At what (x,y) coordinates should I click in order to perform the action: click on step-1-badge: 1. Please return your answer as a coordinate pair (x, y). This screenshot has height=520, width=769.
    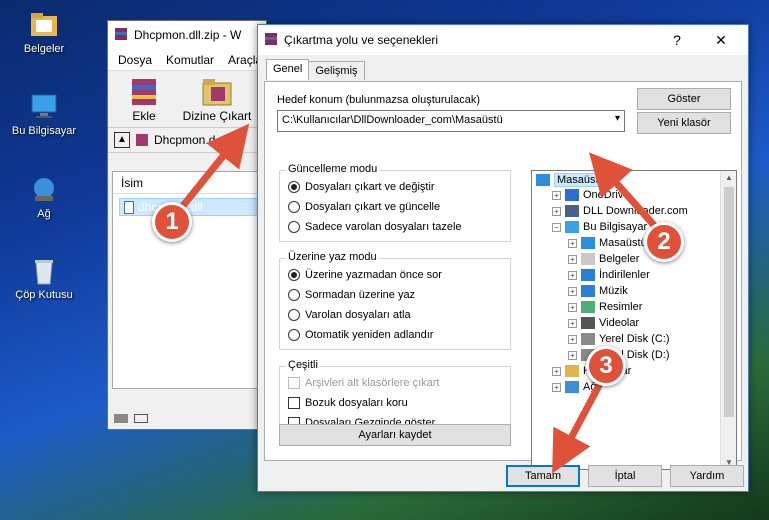
    Looking at the image, I should click on (172, 222).